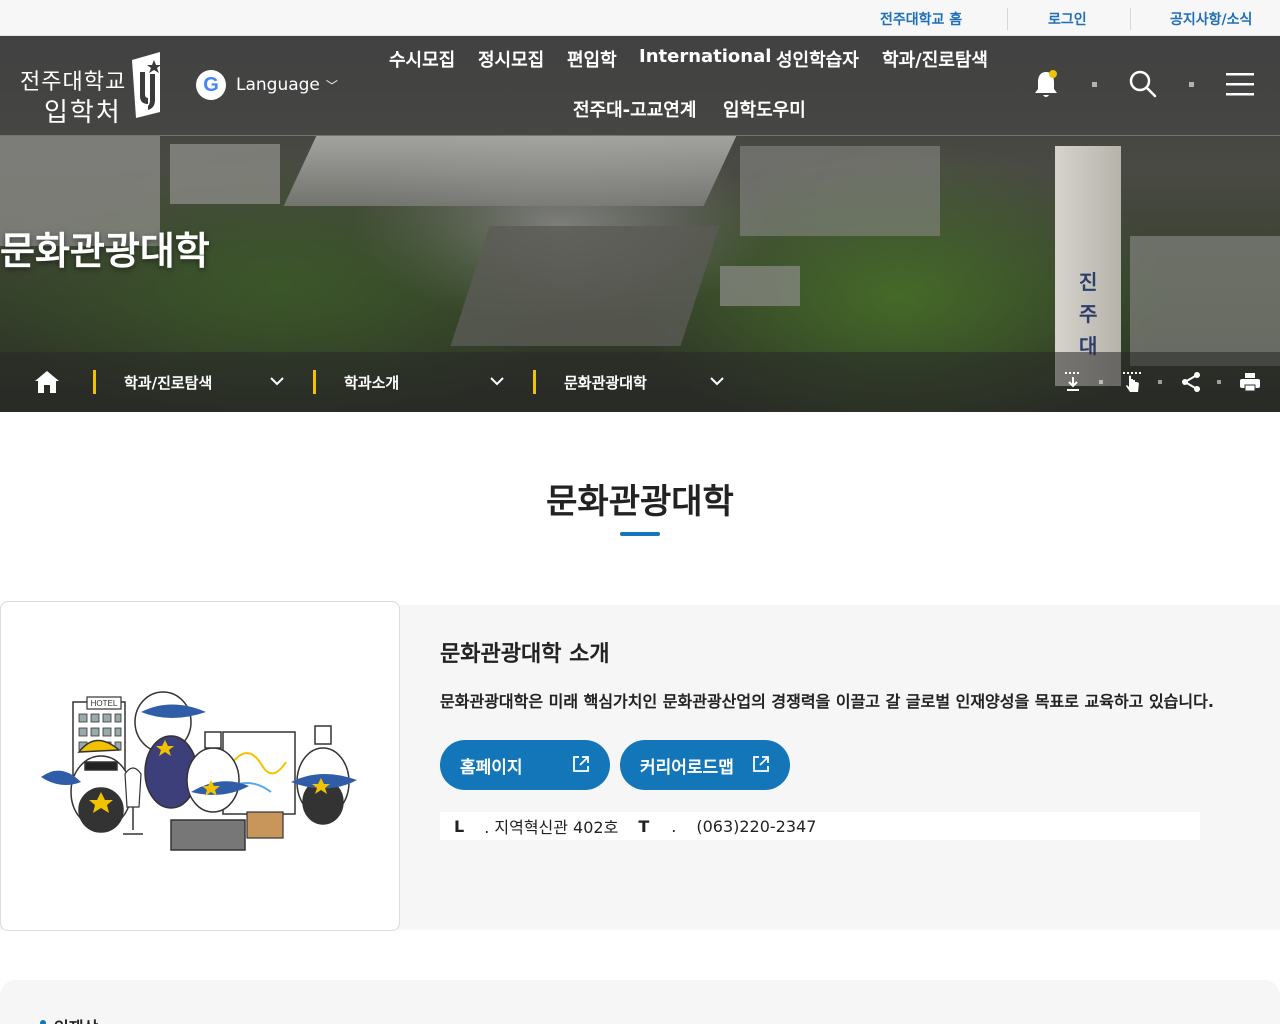 The width and height of the screenshot is (1280, 1024). I want to click on login-link: 로그인, so click(1067, 19).